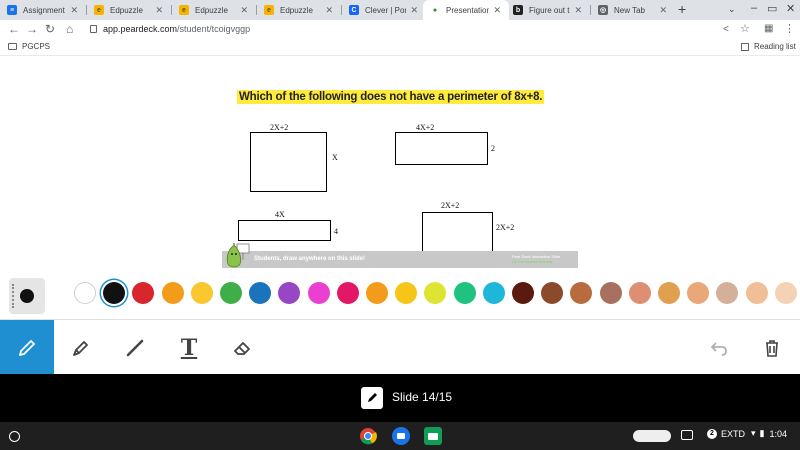 The height and width of the screenshot is (450, 800). Describe the element at coordinates (532, 261) in the screenshot. I see `brand-line-2: Do not remove this bar` at that location.